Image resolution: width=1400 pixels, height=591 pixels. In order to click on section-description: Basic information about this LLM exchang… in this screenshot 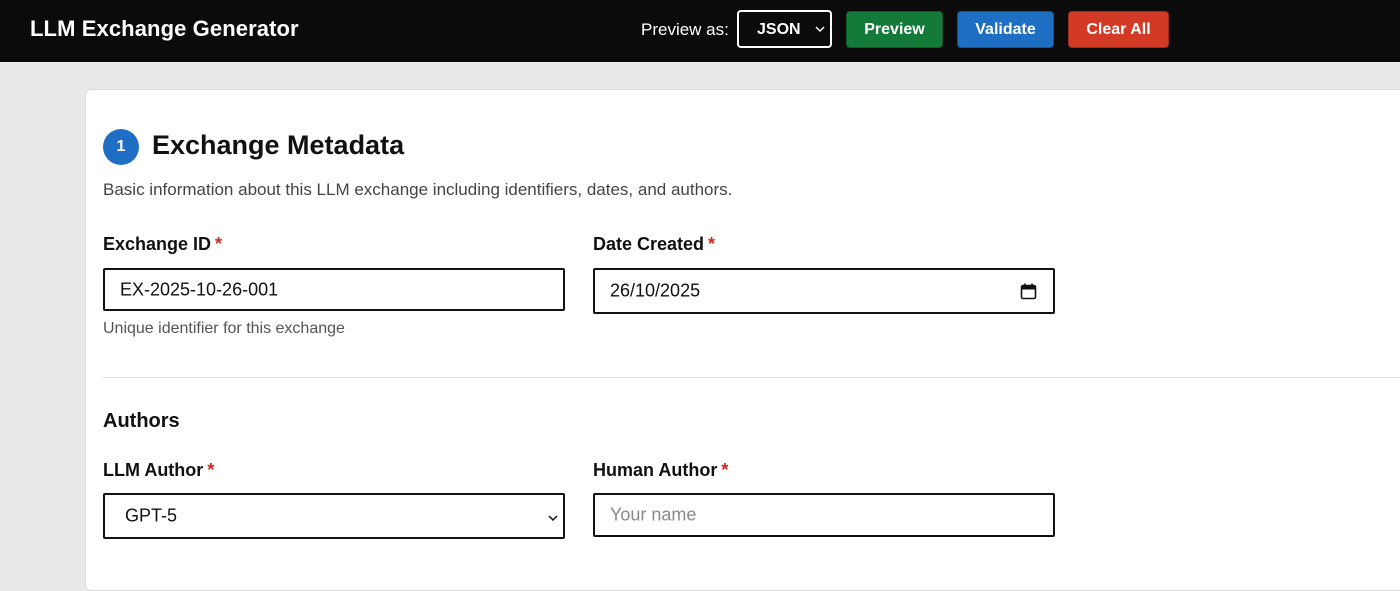, I will do `click(418, 189)`.